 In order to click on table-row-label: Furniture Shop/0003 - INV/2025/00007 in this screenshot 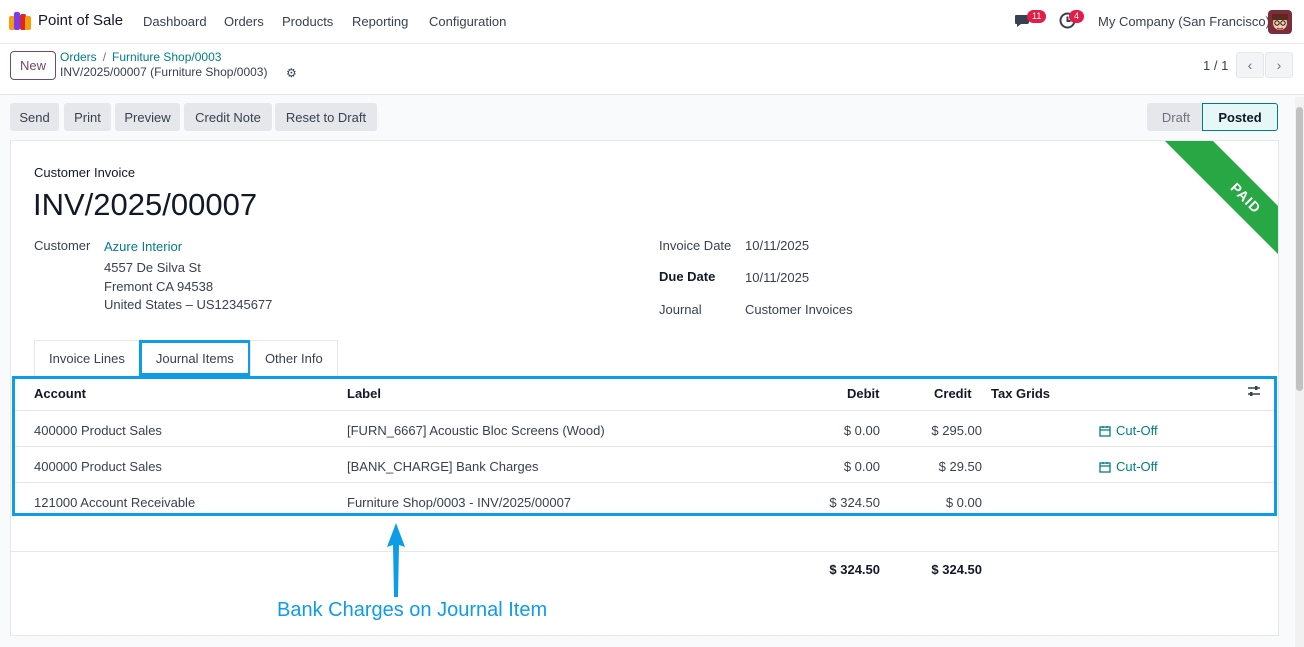, I will do `click(459, 502)`.